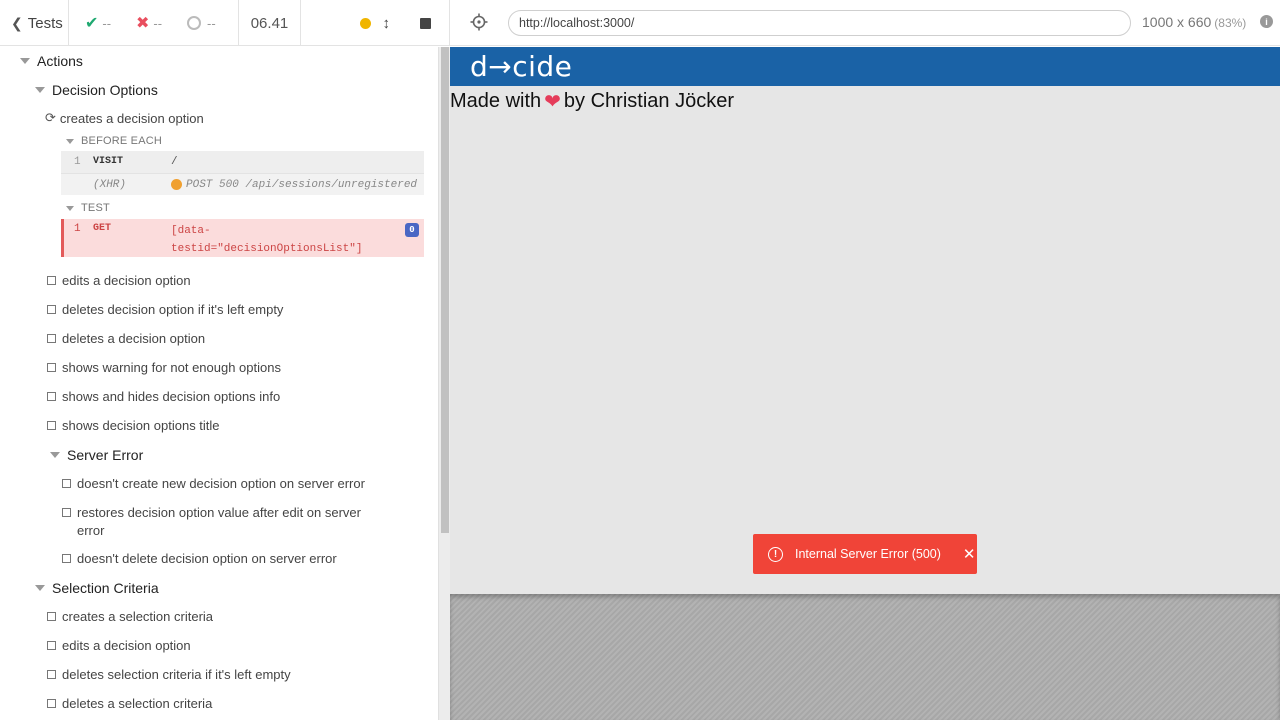 This screenshot has height=720, width=1280. I want to click on test-item: creates a selection criteria, so click(130, 616).